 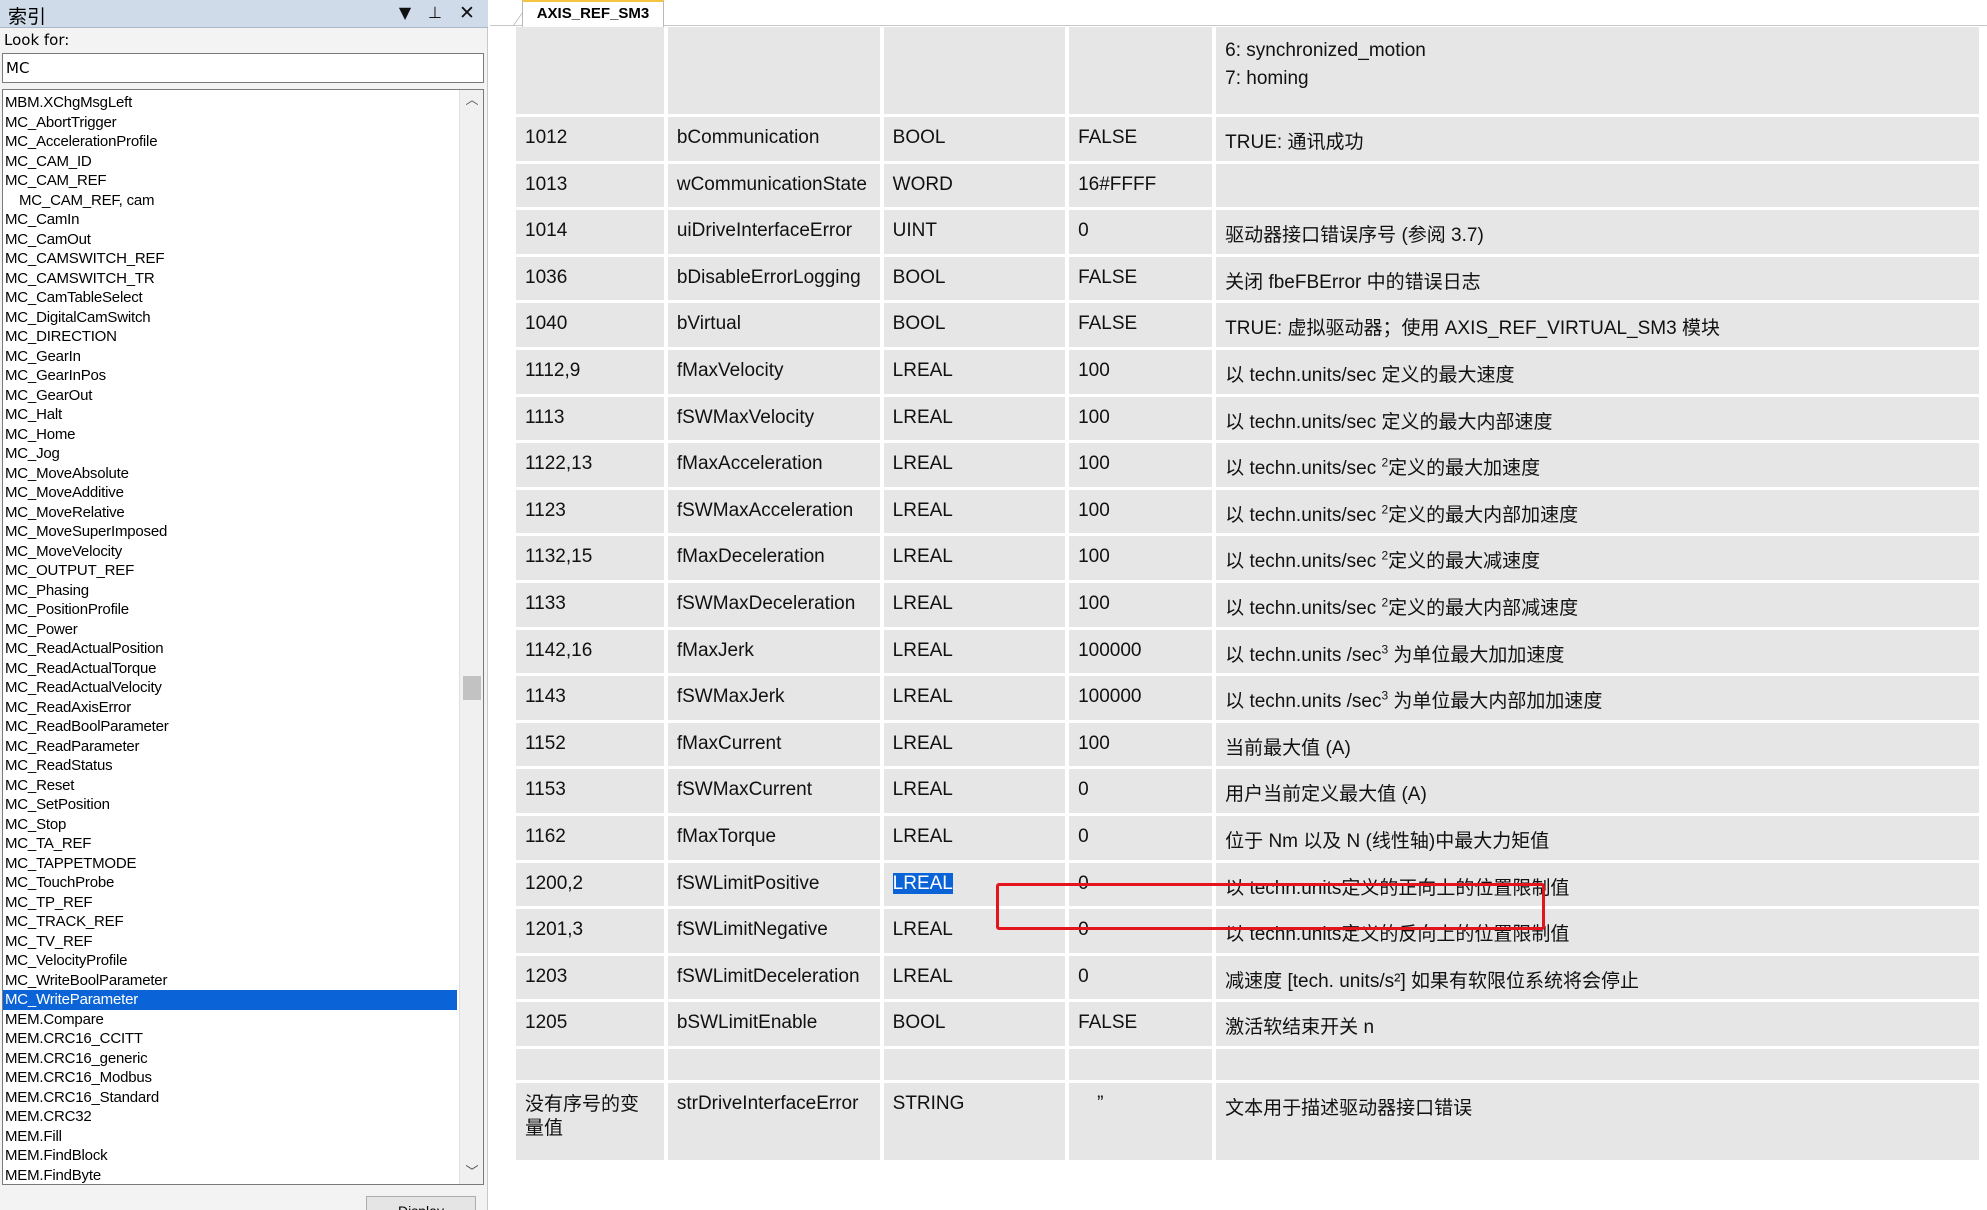 I want to click on index-list-item: MC_ReadAxisError, so click(x=230, y=708).